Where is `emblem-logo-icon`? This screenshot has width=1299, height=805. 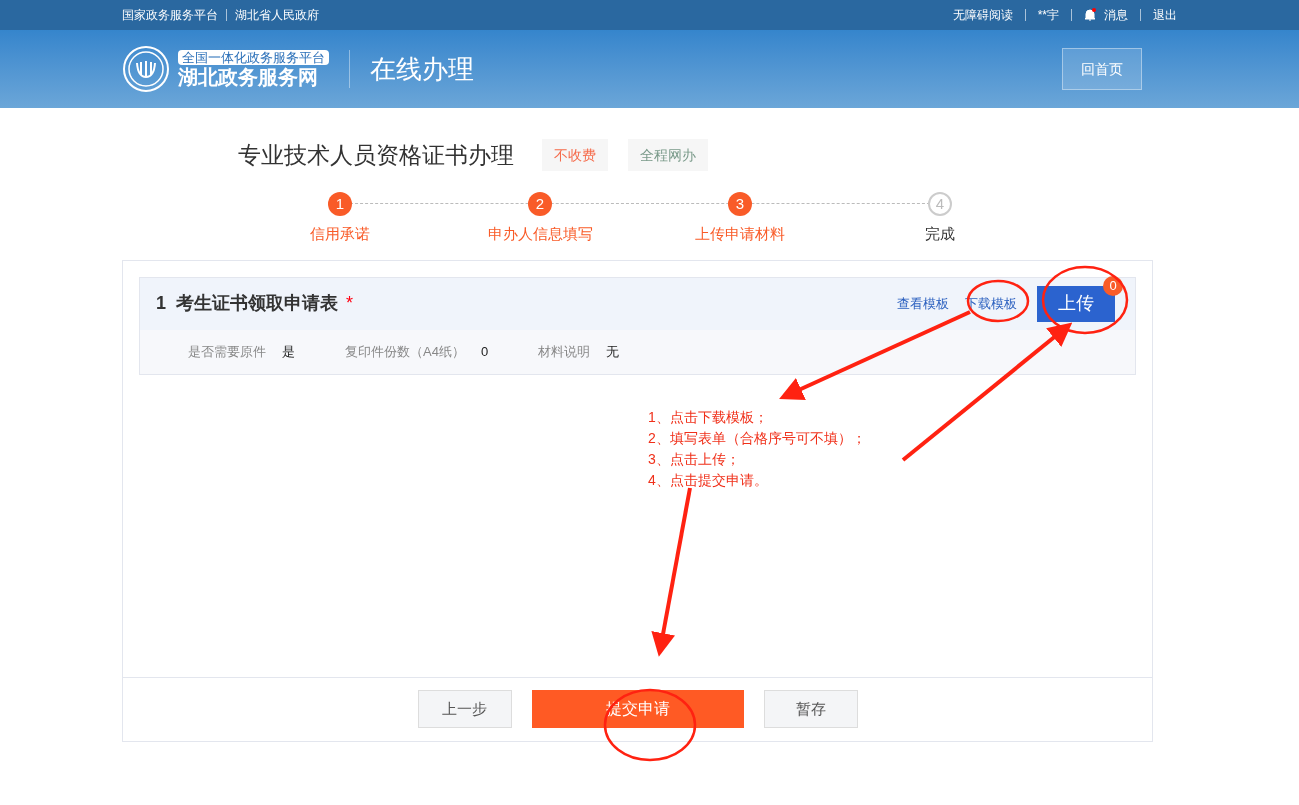
emblem-logo-icon is located at coordinates (146, 69).